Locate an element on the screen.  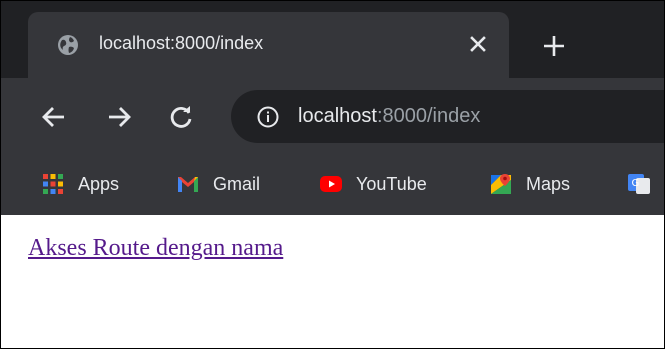
bookmark-google-translate: G is located at coordinates (645, 184).